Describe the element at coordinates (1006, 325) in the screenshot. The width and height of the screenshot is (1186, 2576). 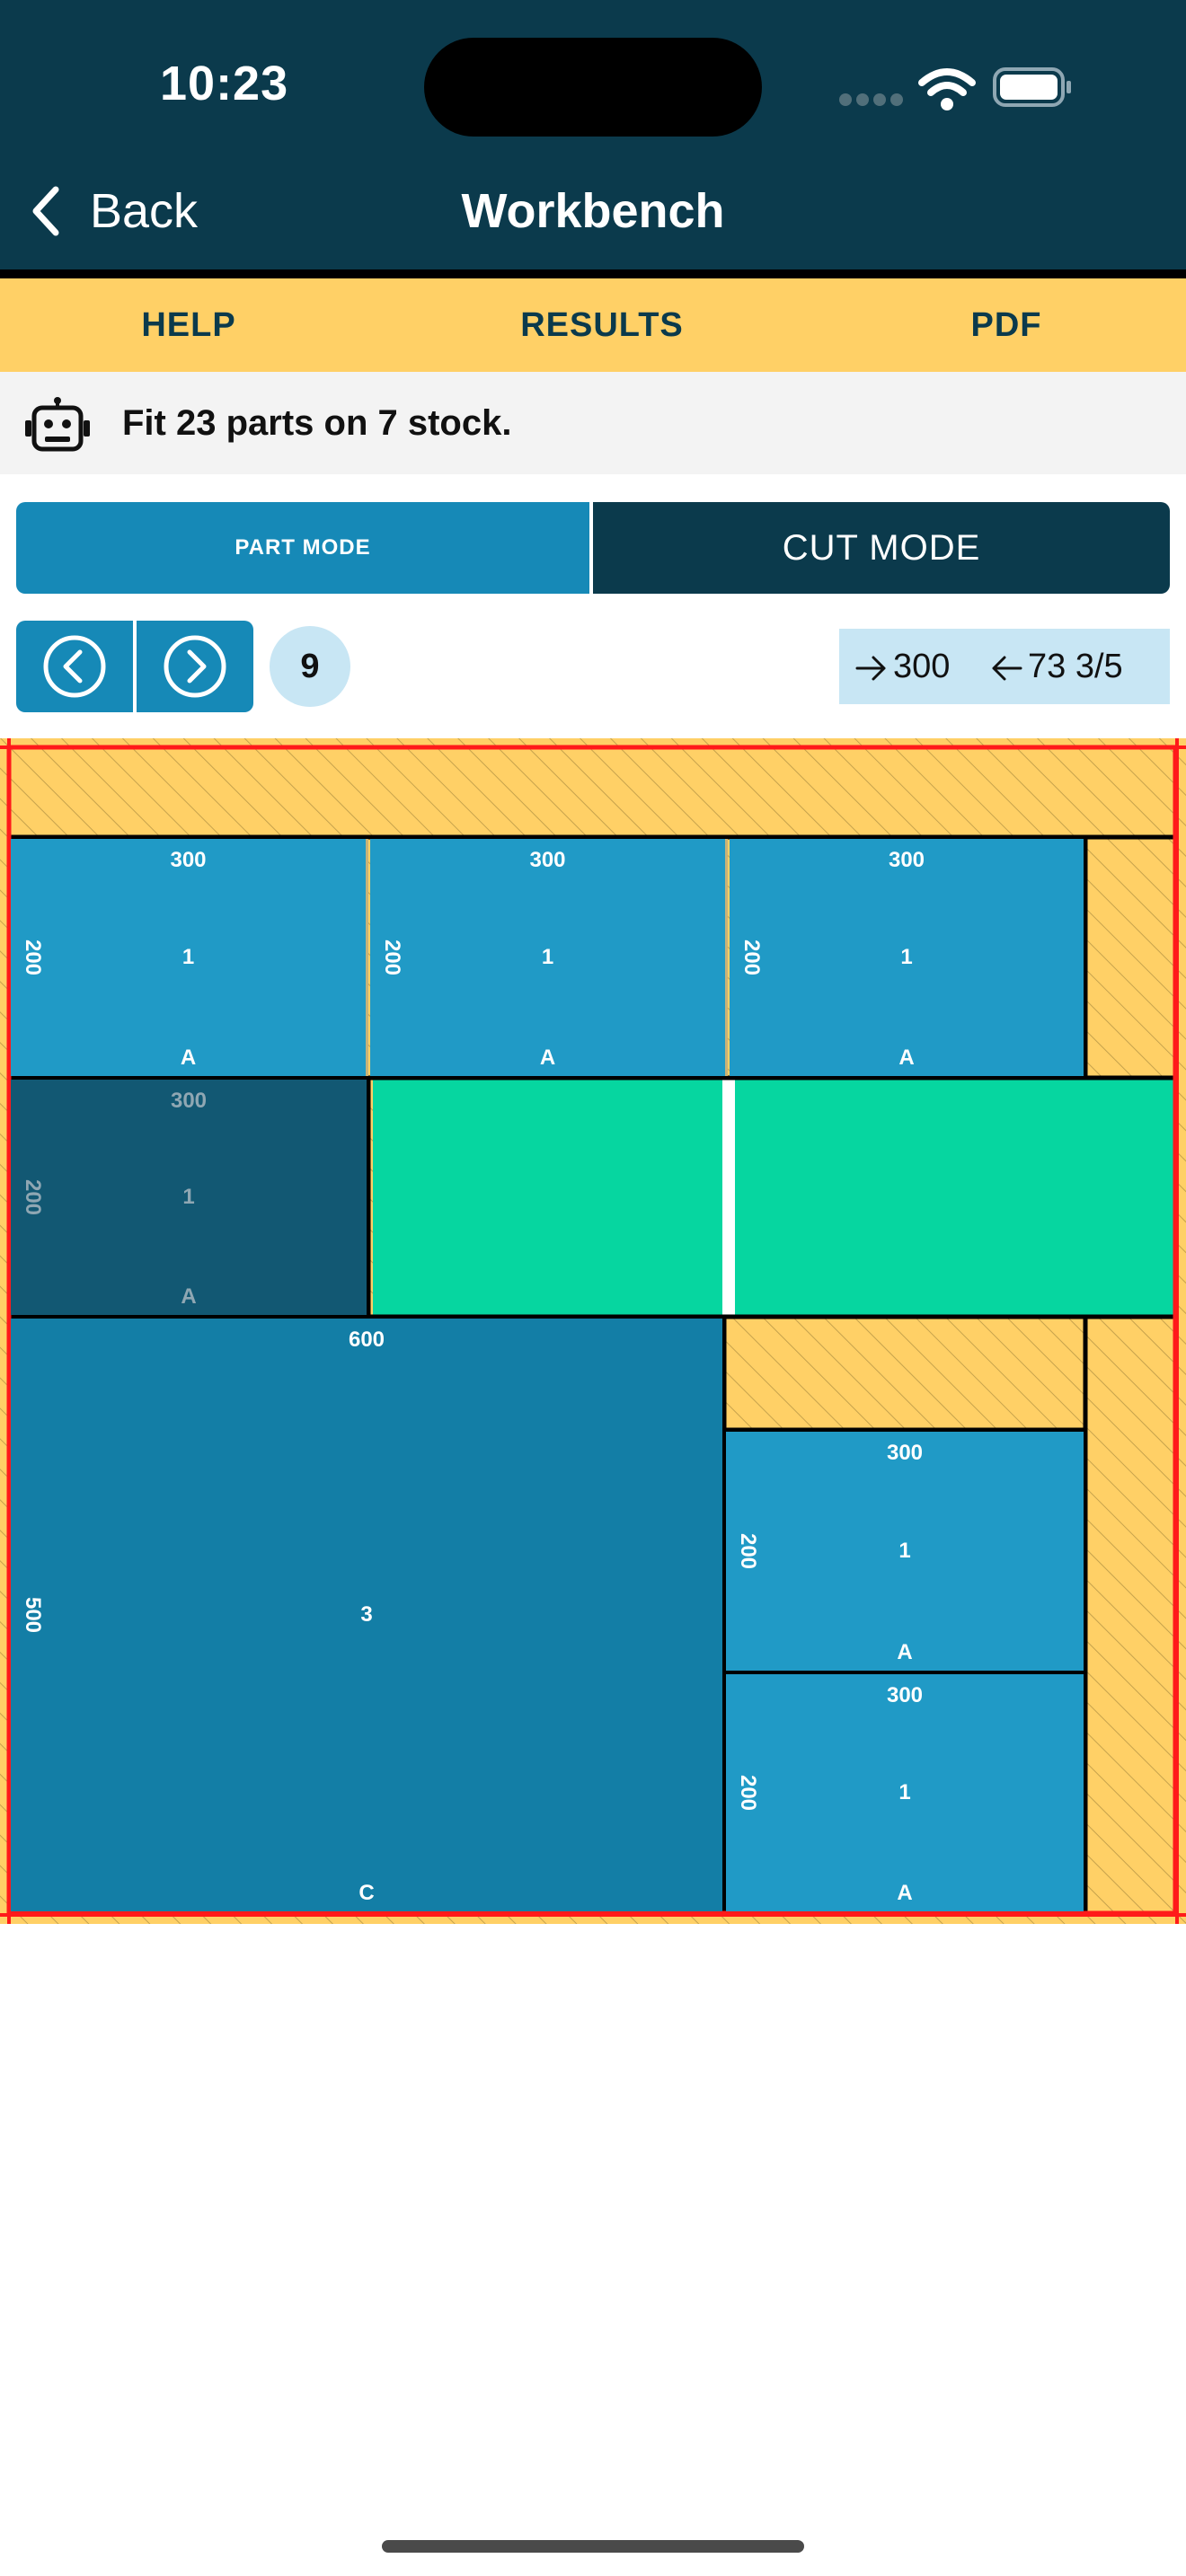
I see `tab-pdf: PDF` at that location.